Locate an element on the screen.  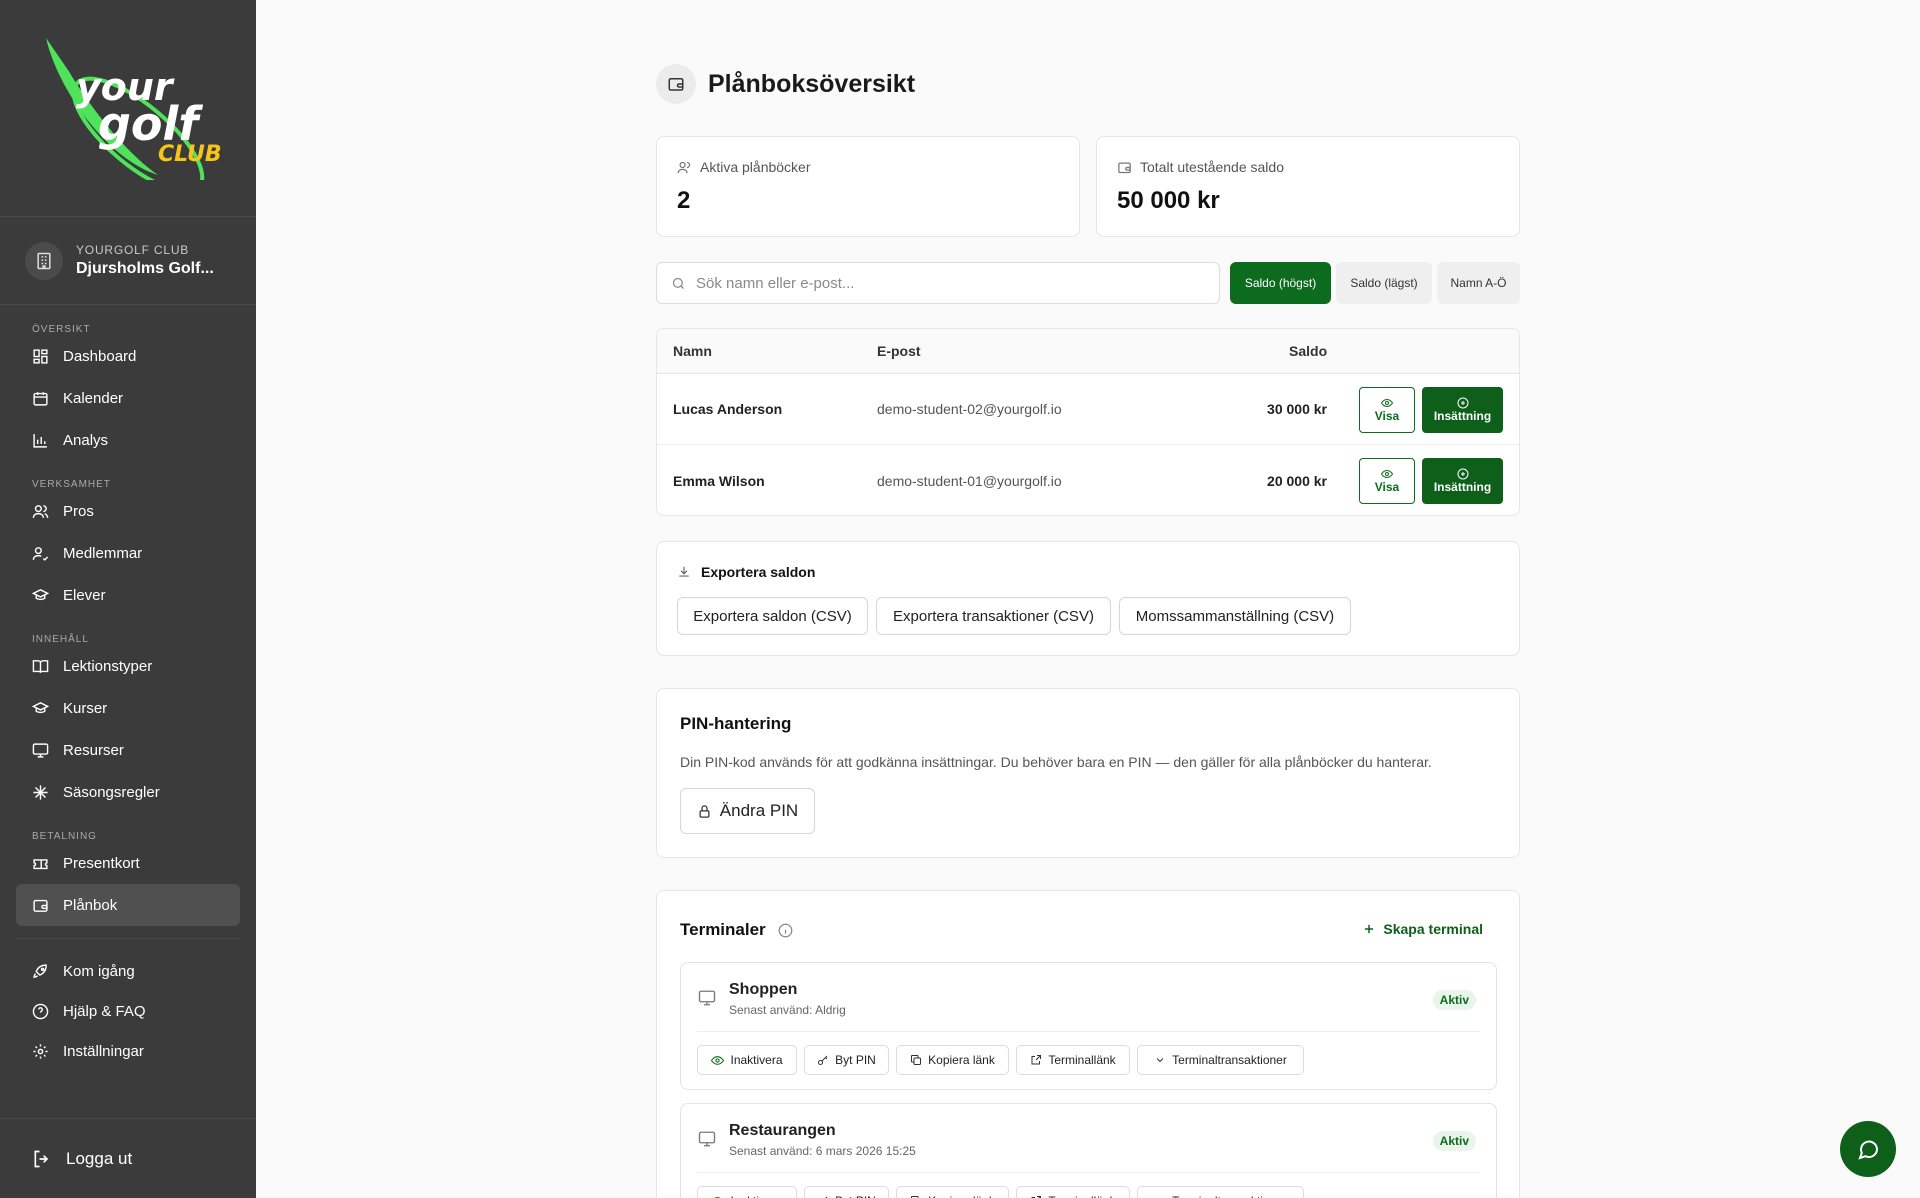
export-transactions-button: Exportera transaktioner (CSV) is located at coordinates (993, 616).